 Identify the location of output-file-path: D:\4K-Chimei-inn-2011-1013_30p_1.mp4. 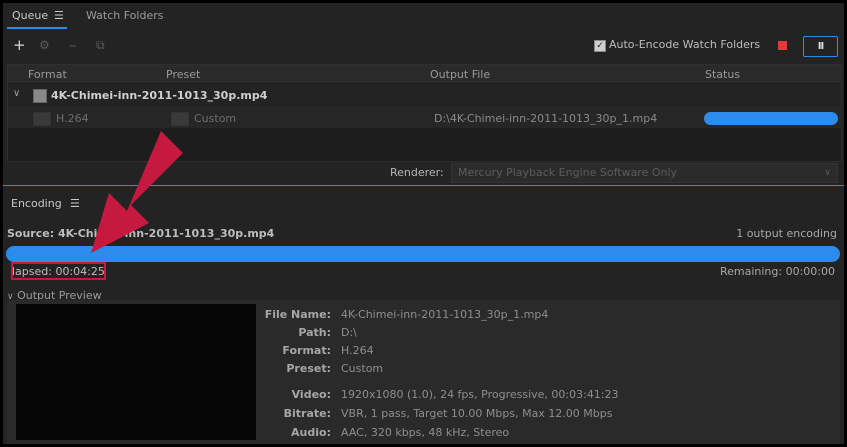
(545, 118).